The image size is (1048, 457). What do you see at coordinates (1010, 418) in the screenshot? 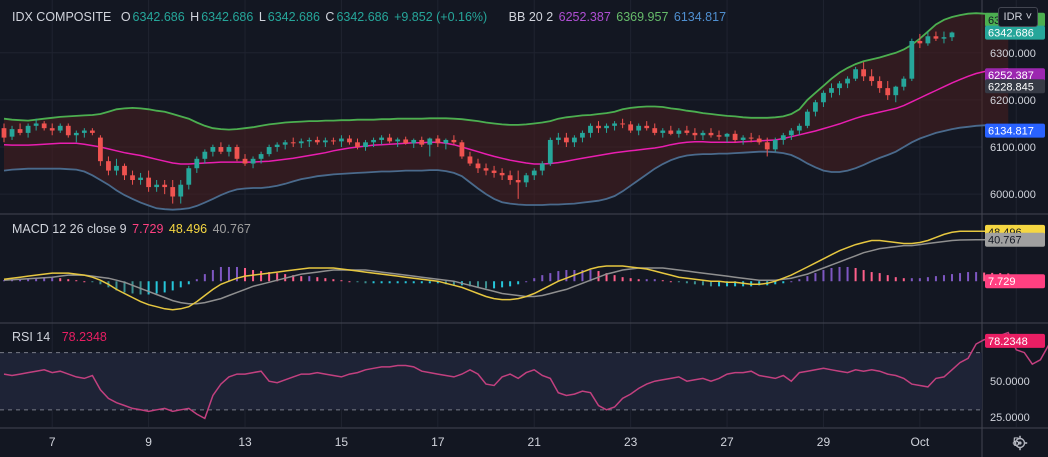
I see `rsi-tick-label: 25.0000` at bounding box center [1010, 418].